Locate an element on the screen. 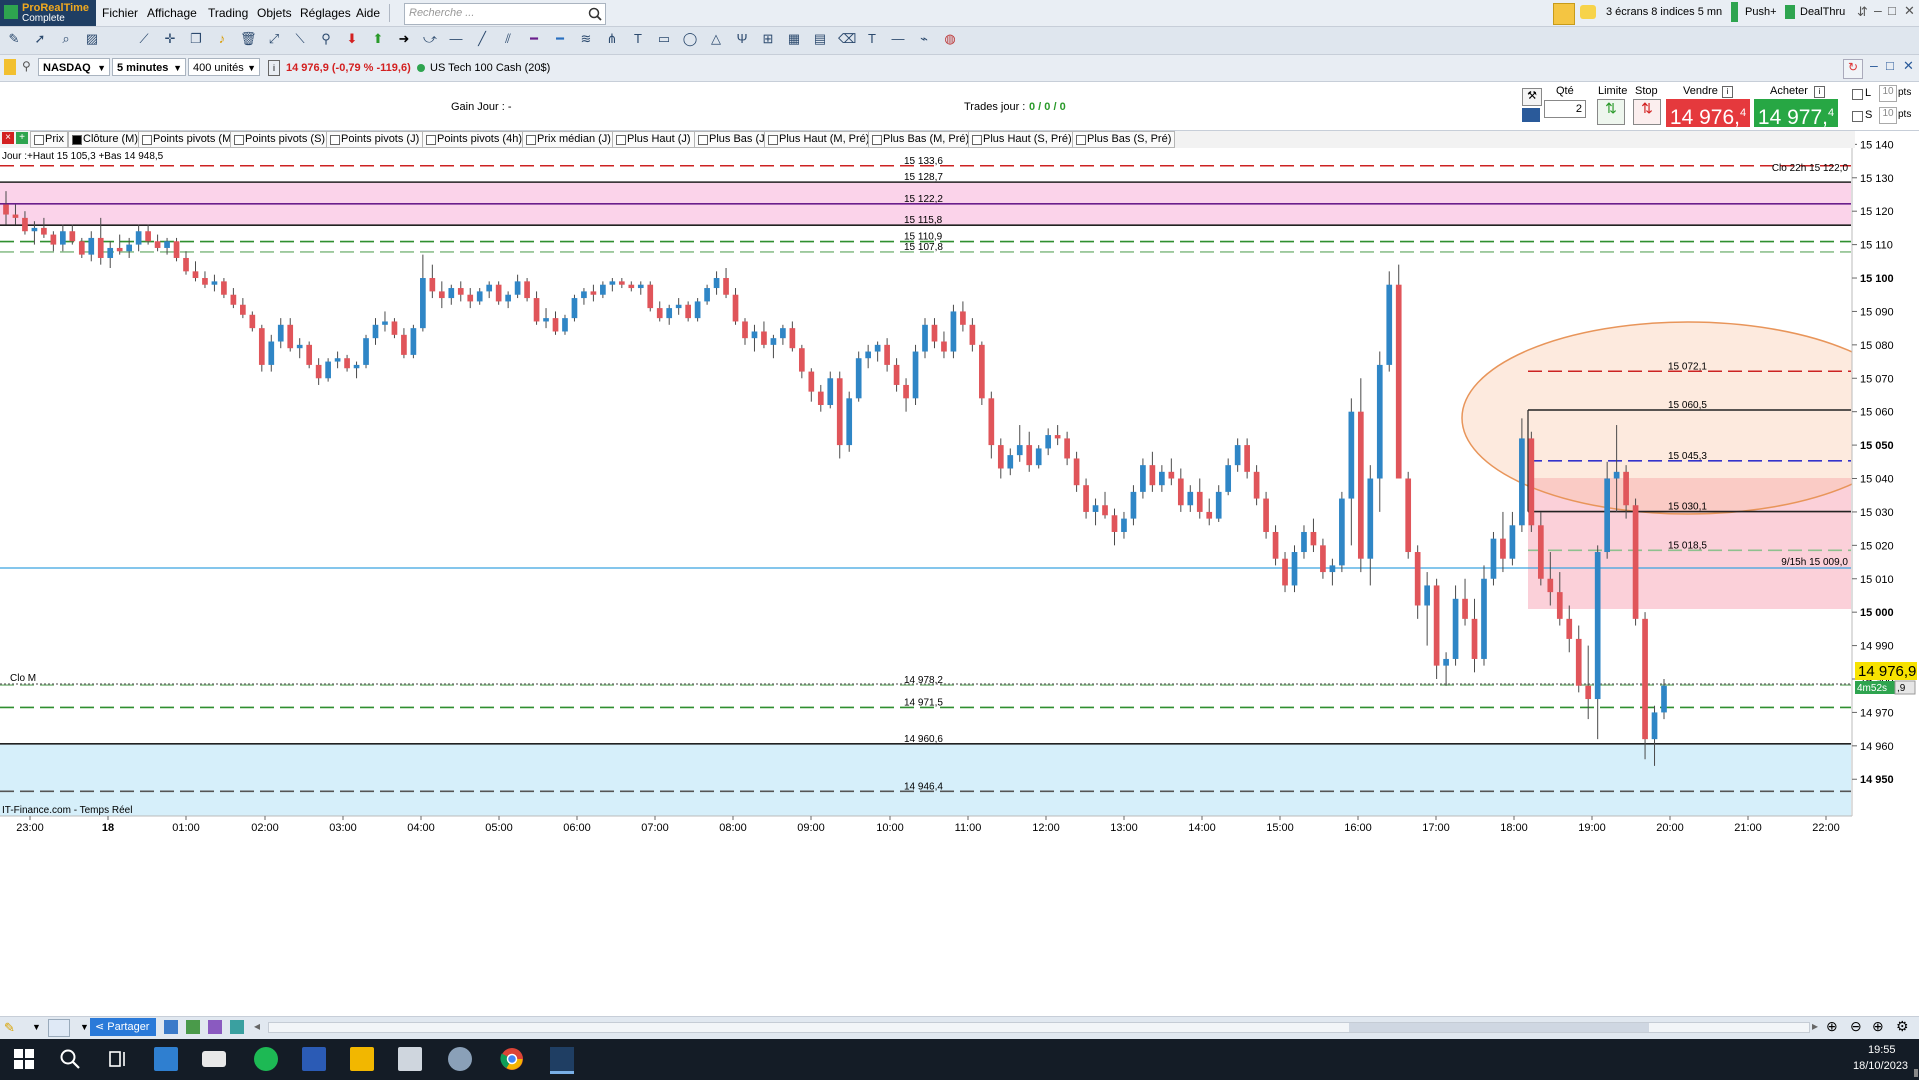 This screenshot has height=1080, width=1919. text-box-icon: T is located at coordinates (872, 39).